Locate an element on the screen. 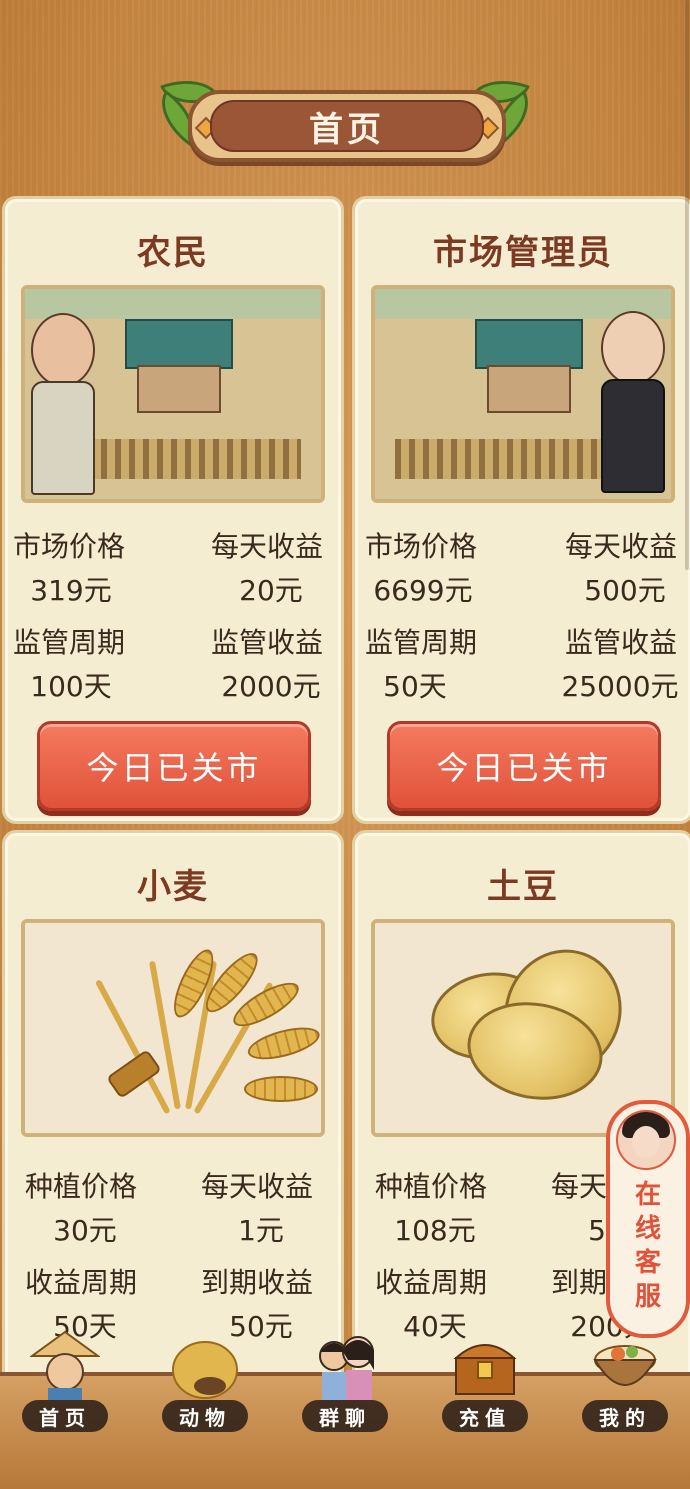  page-title: 首页 is located at coordinates (347, 126).